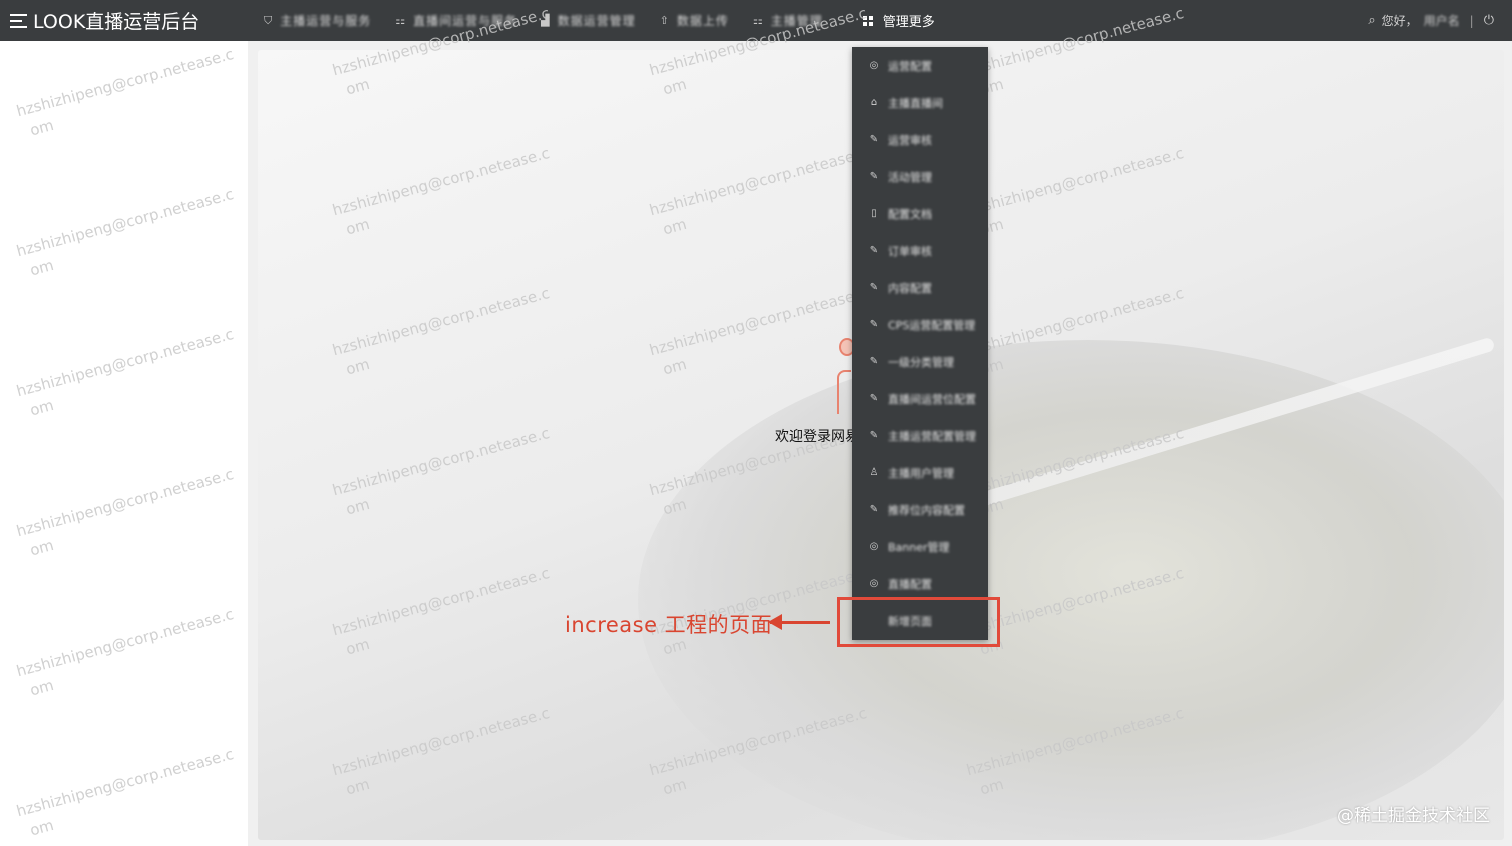 The width and height of the screenshot is (1512, 846). Describe the element at coordinates (920, 139) in the screenshot. I see `dropdown-item: ✎ 运营审核` at that location.